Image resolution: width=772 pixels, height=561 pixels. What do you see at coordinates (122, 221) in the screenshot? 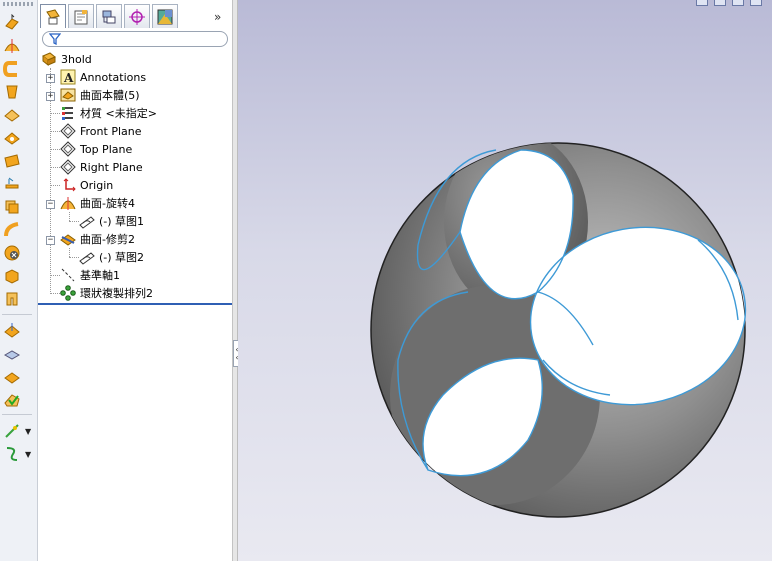
I see `tree-item-label: (-) 草图1` at bounding box center [122, 221].